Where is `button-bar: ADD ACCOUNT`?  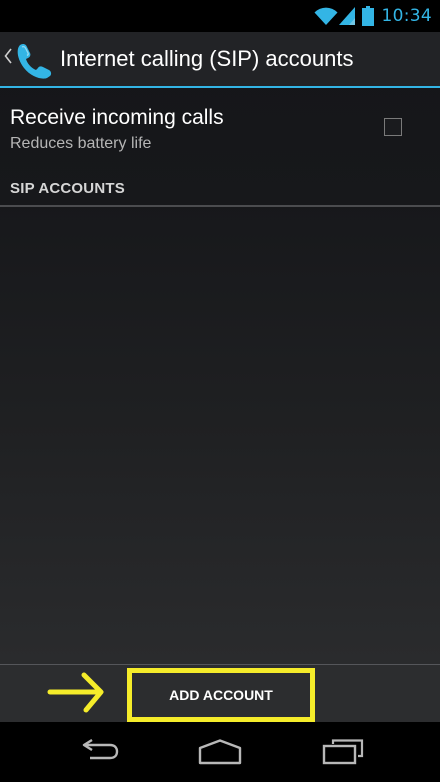 button-bar: ADD ACCOUNT is located at coordinates (220, 693).